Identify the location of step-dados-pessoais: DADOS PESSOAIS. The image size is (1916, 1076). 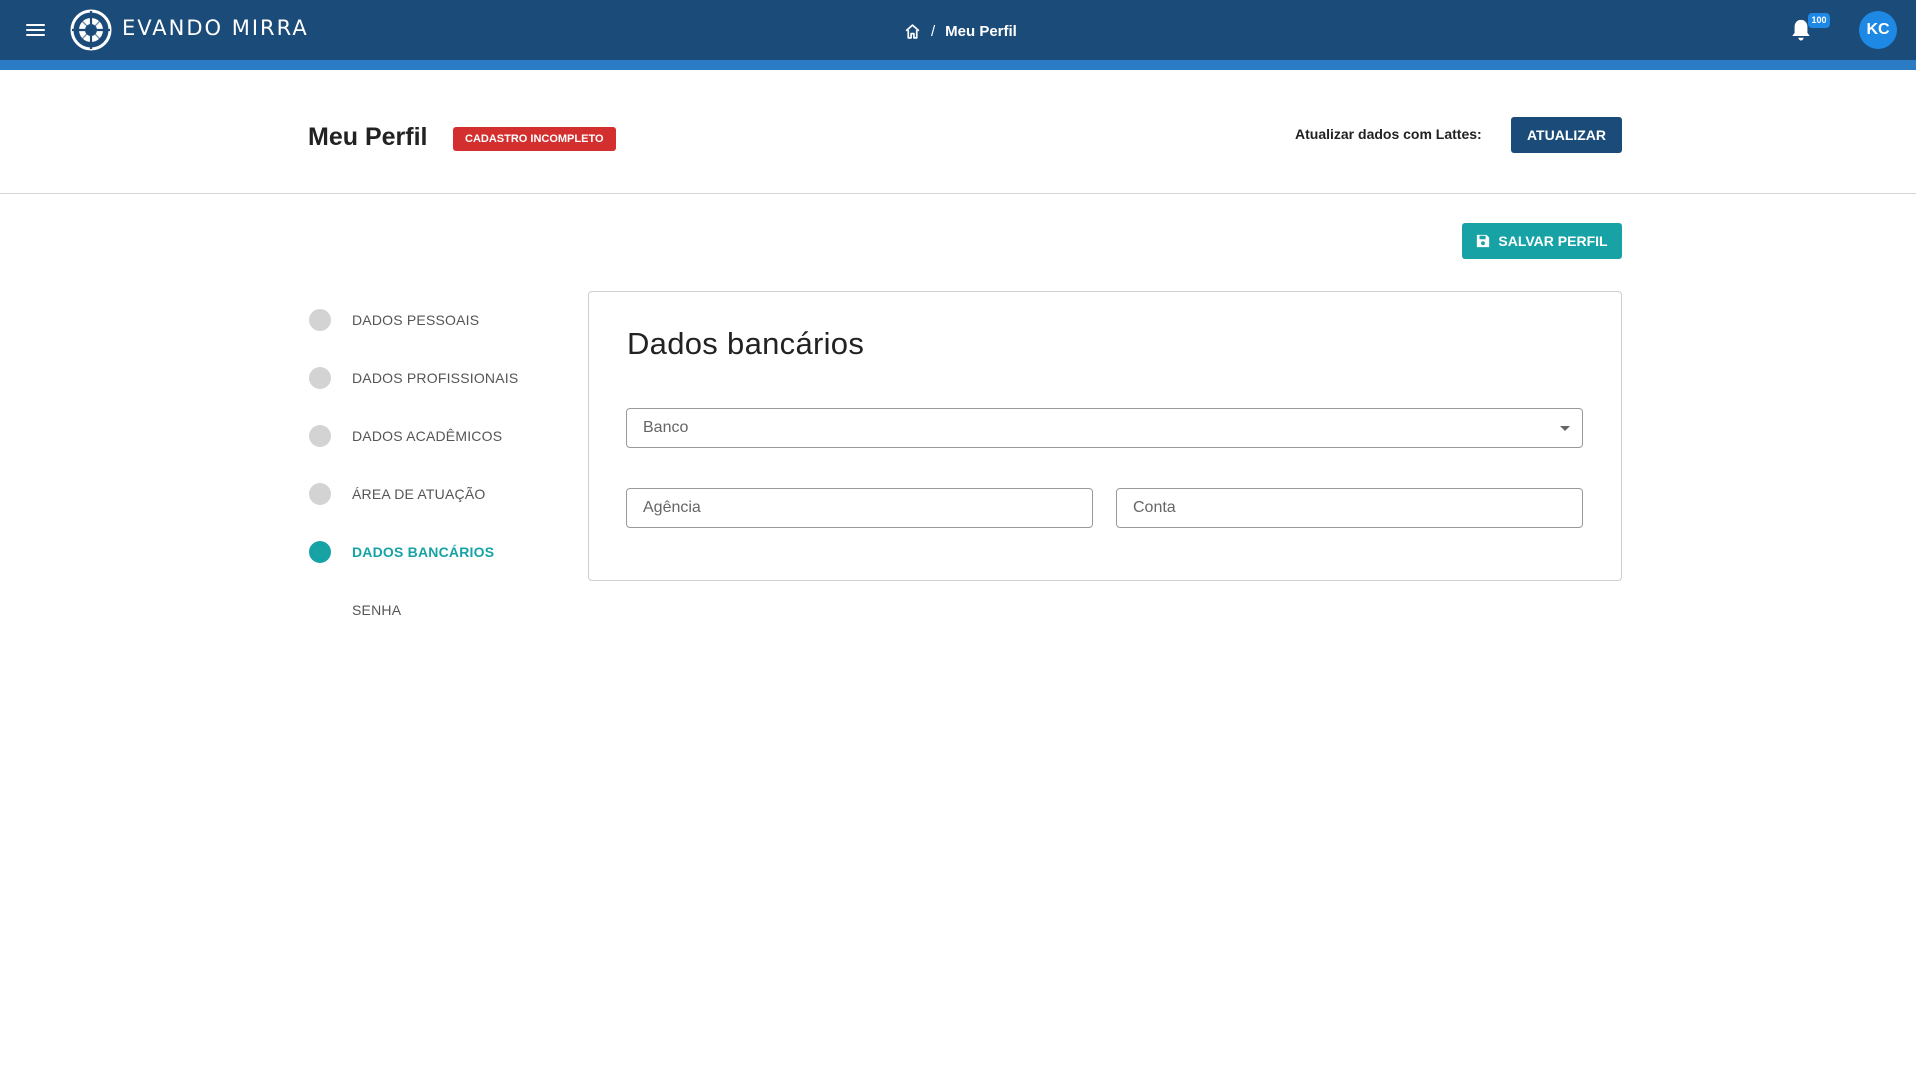
(394, 320).